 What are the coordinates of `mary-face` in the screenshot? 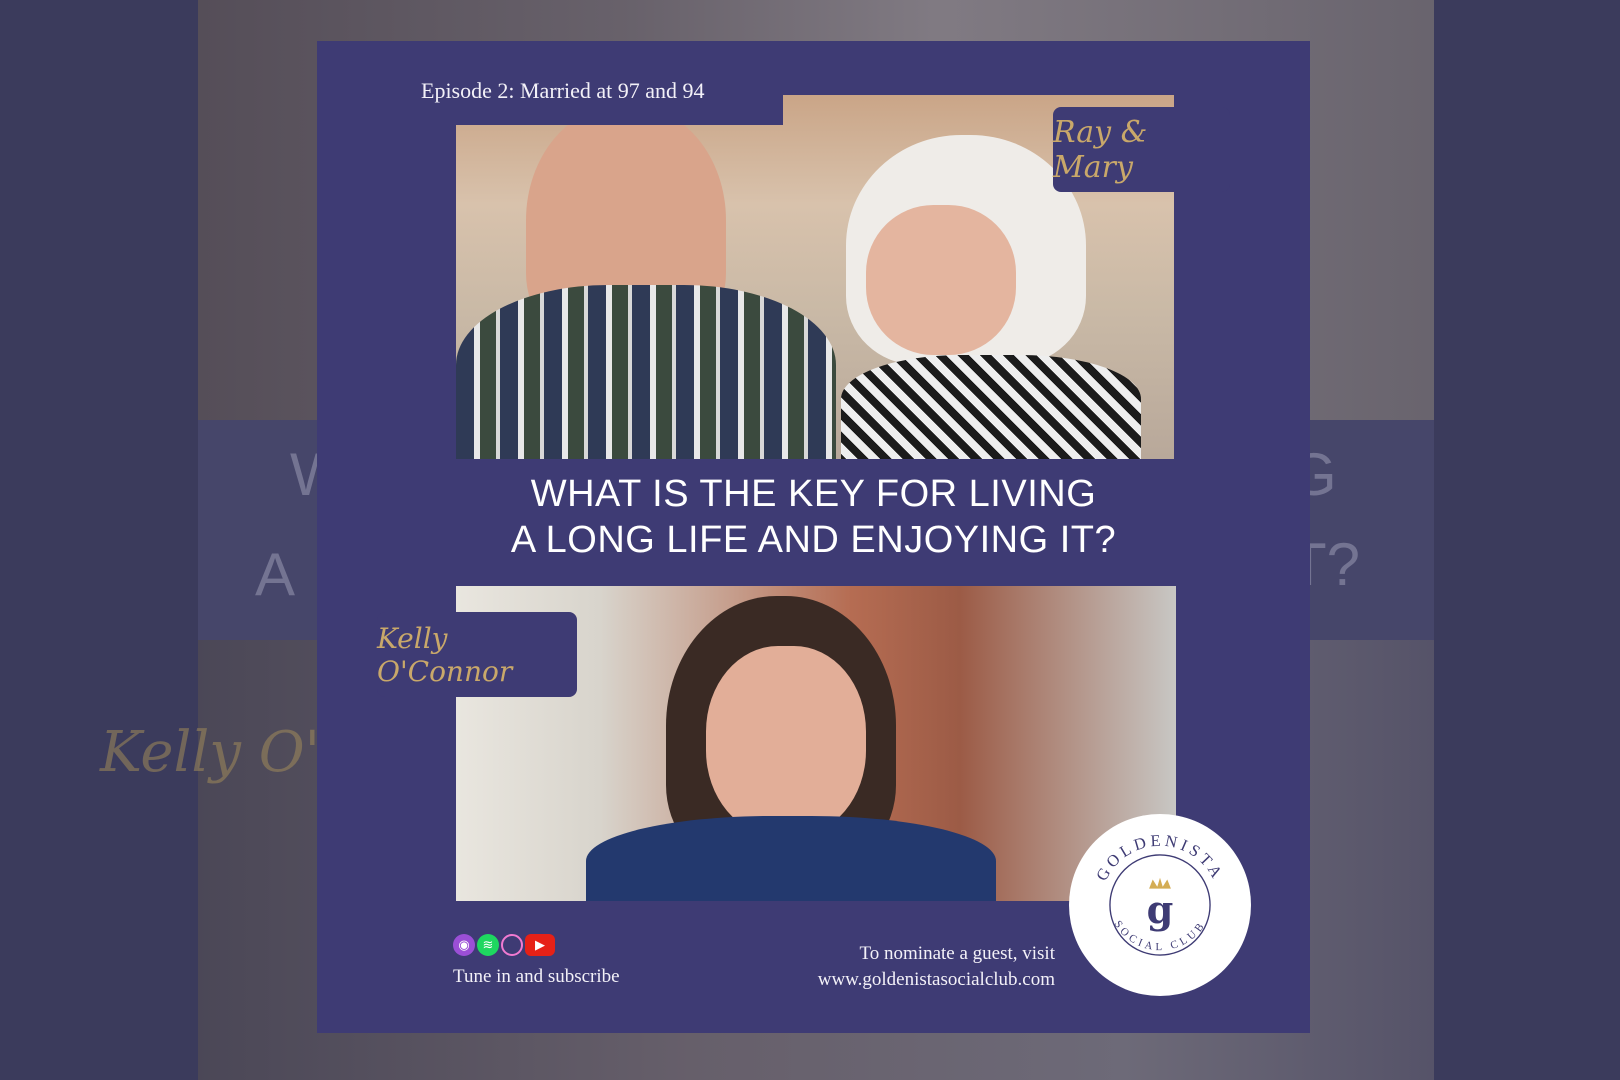 It's located at (941, 280).